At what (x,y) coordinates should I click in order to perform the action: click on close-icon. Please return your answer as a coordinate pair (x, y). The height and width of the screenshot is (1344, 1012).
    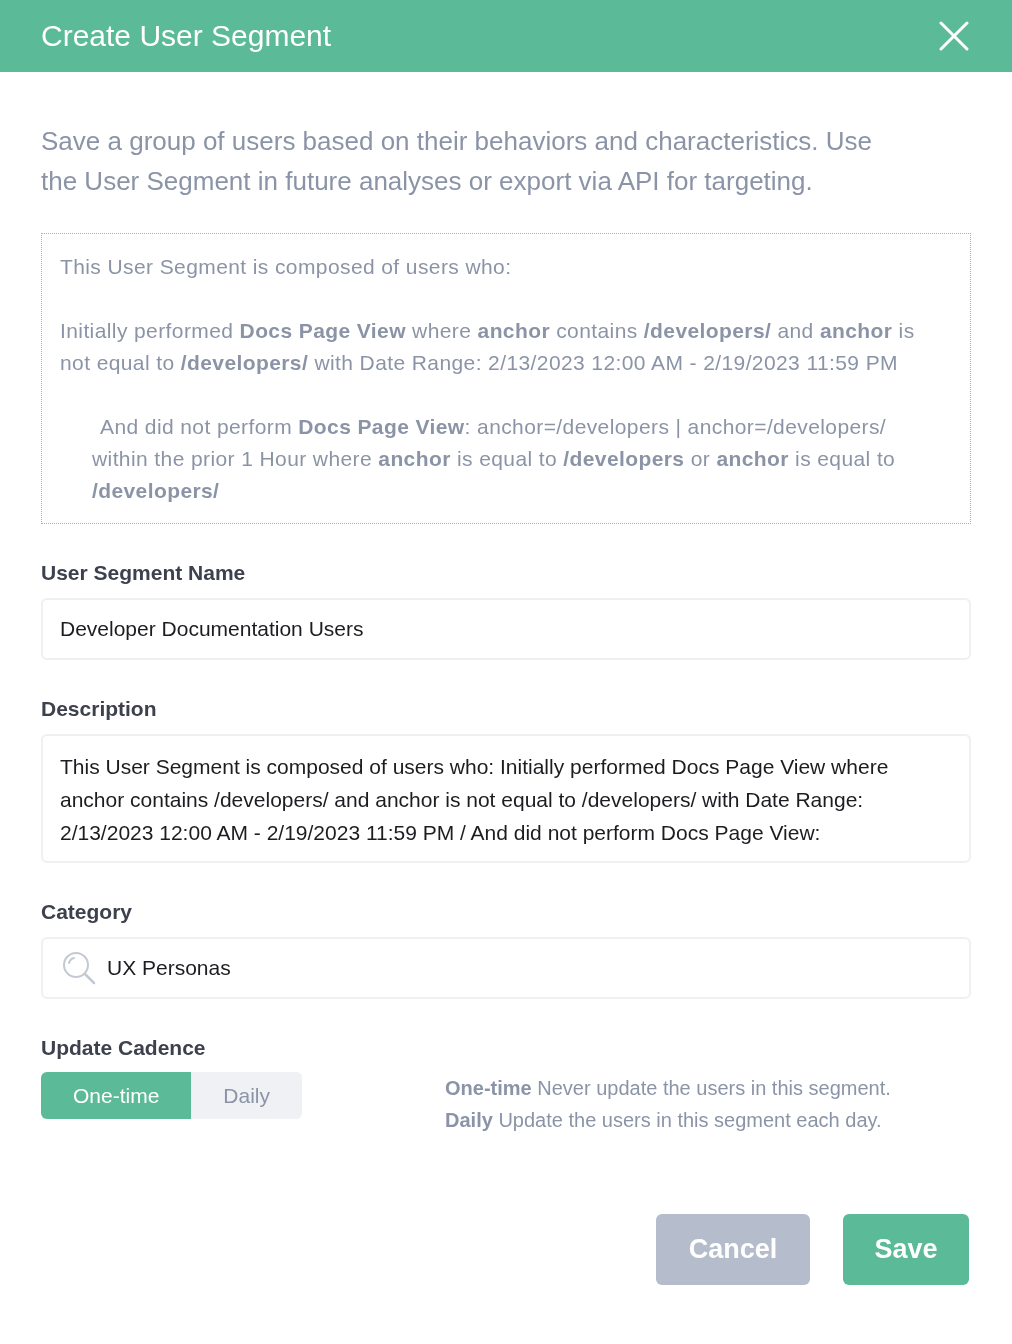
    Looking at the image, I should click on (954, 36).